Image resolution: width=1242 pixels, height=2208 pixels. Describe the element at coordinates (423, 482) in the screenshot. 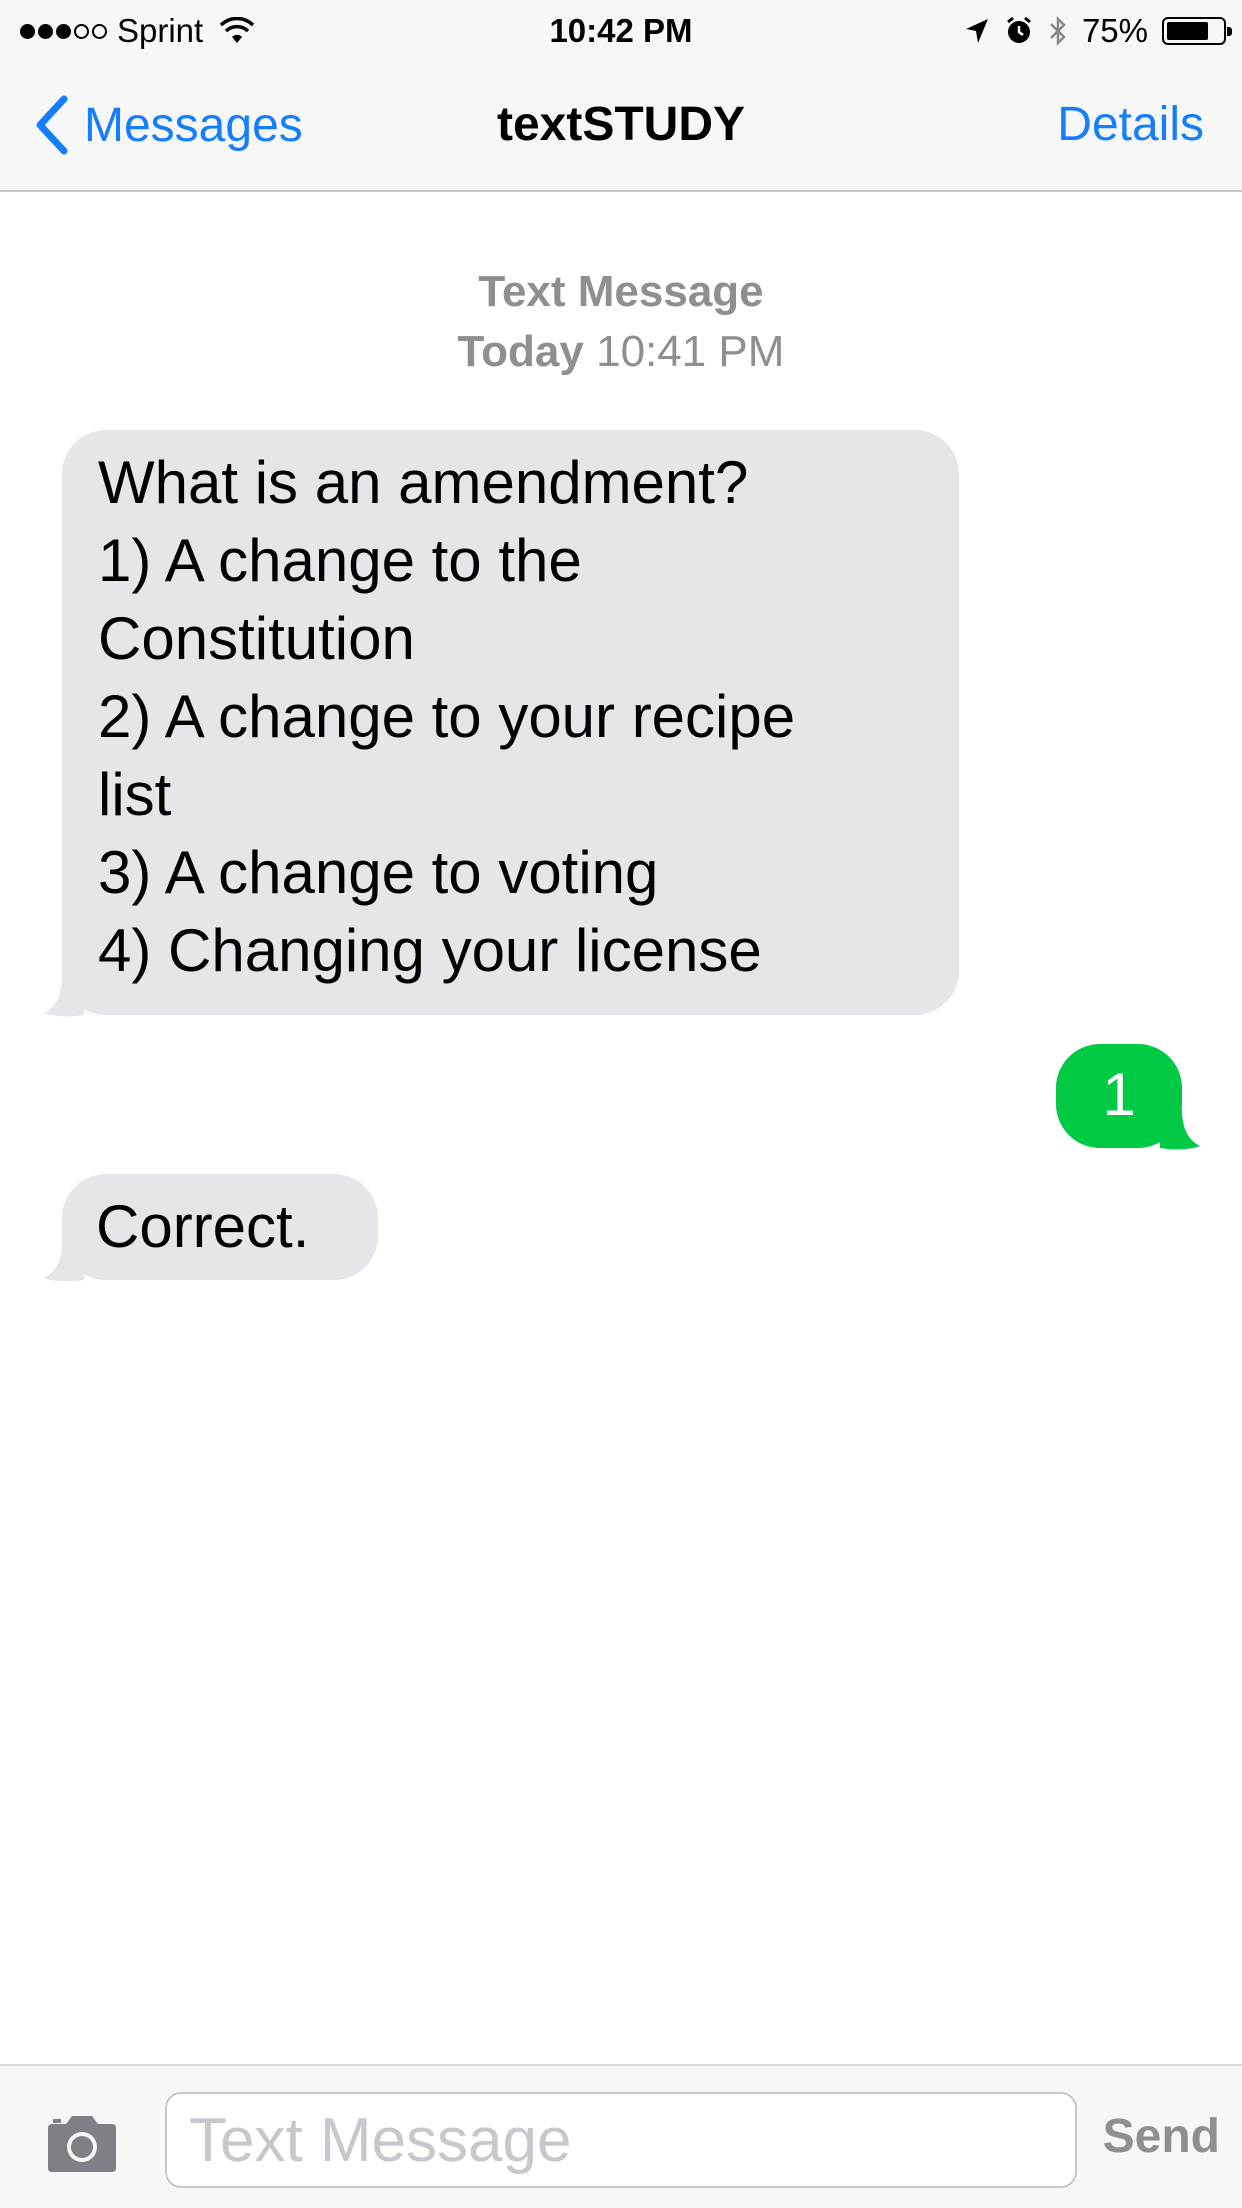

I see `message-line: What is an amendment?` at that location.